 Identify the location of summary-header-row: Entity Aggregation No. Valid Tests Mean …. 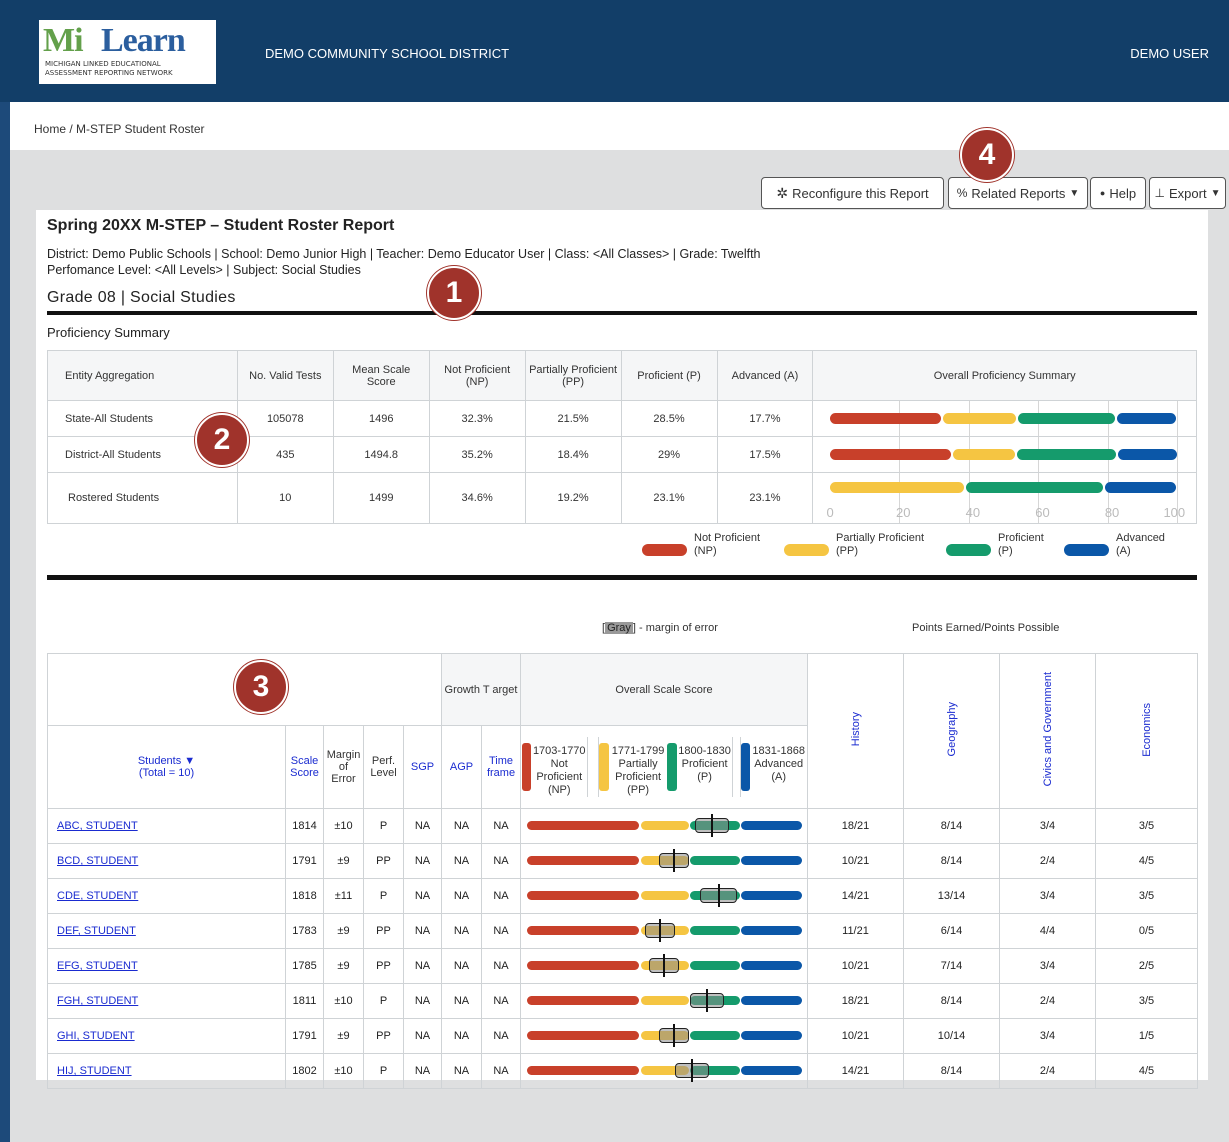
(622, 375).